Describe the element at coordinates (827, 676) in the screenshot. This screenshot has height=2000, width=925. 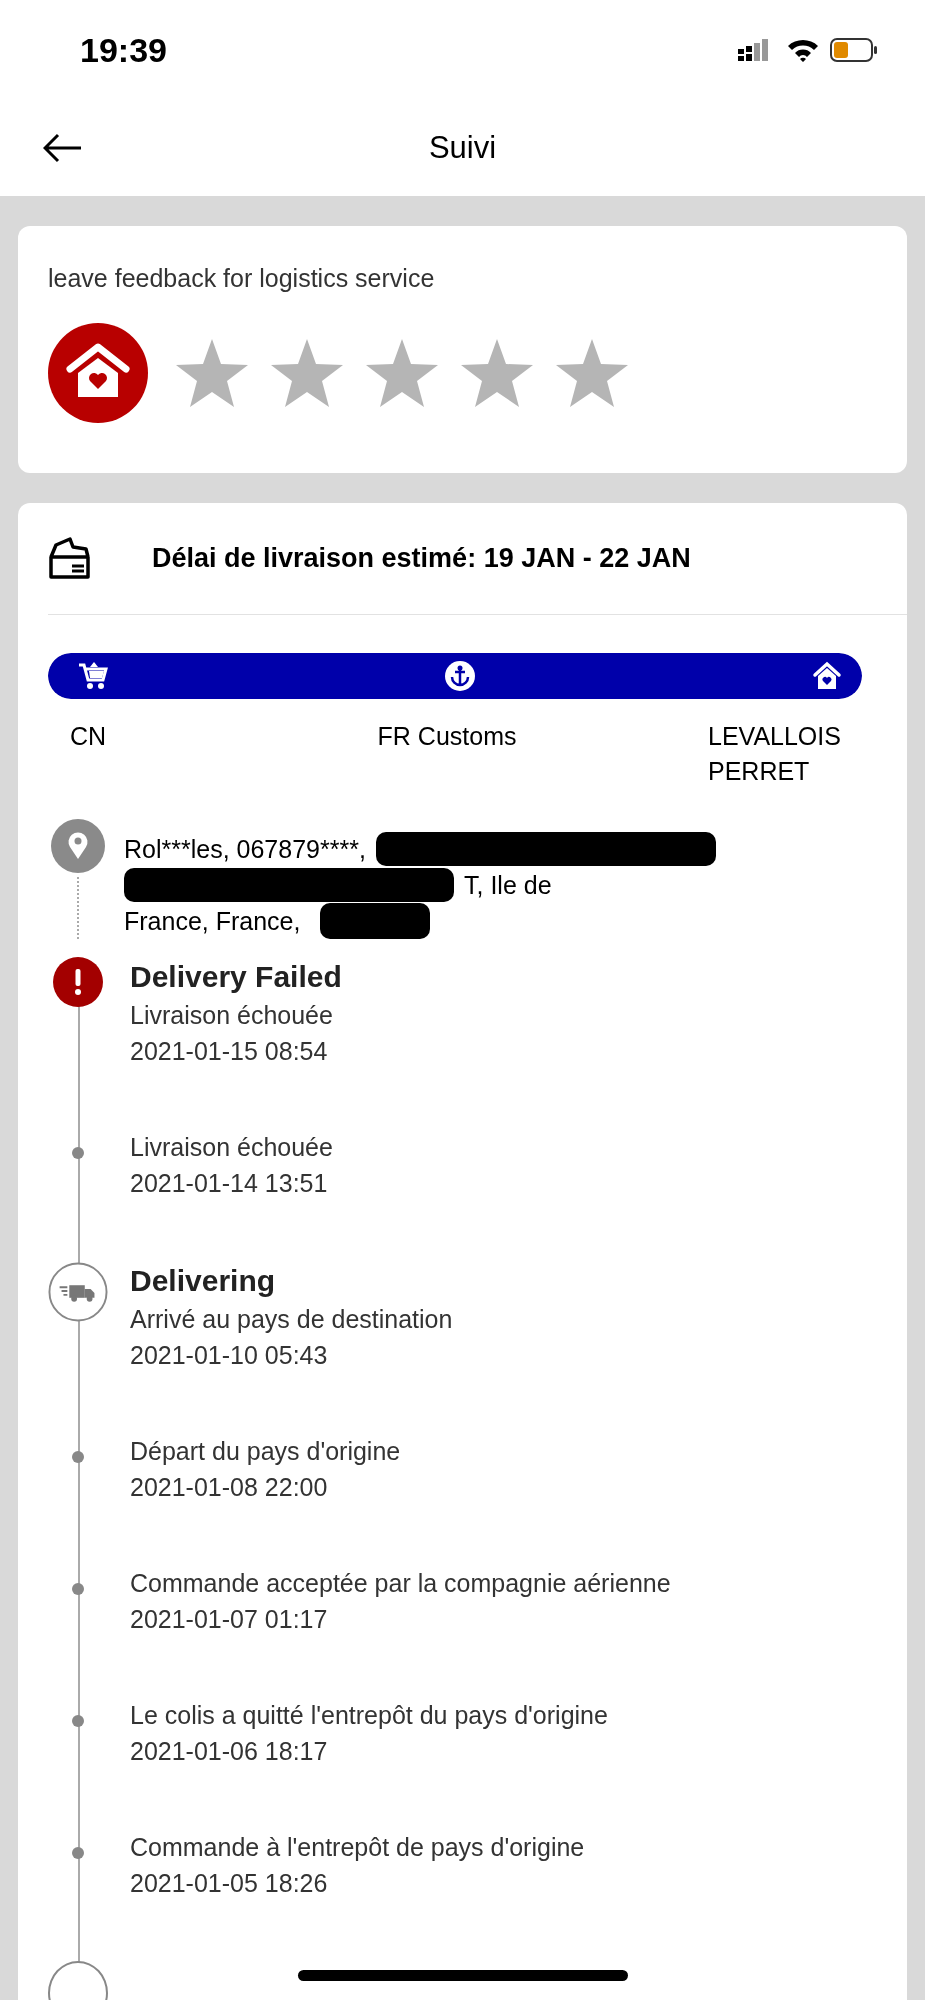
I see `house-heart-icon` at that location.